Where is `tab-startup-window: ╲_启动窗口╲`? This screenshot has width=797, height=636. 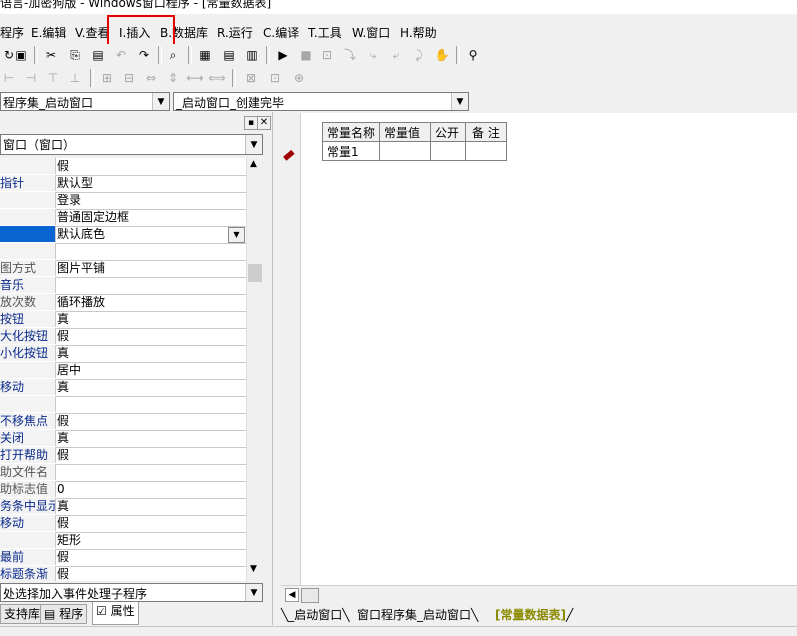 tab-startup-window: ╲_启动窗口╲ is located at coordinates (315, 615).